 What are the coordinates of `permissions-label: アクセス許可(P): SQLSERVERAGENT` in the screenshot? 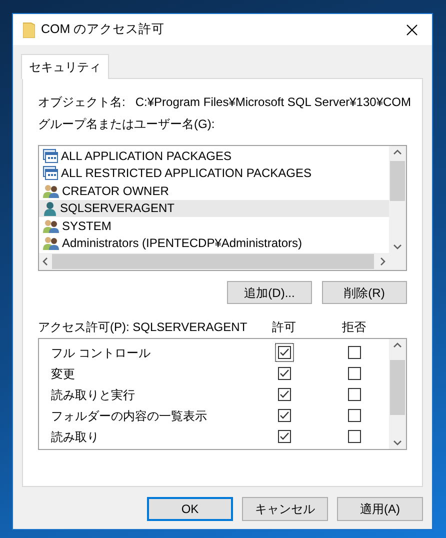 It's located at (143, 327).